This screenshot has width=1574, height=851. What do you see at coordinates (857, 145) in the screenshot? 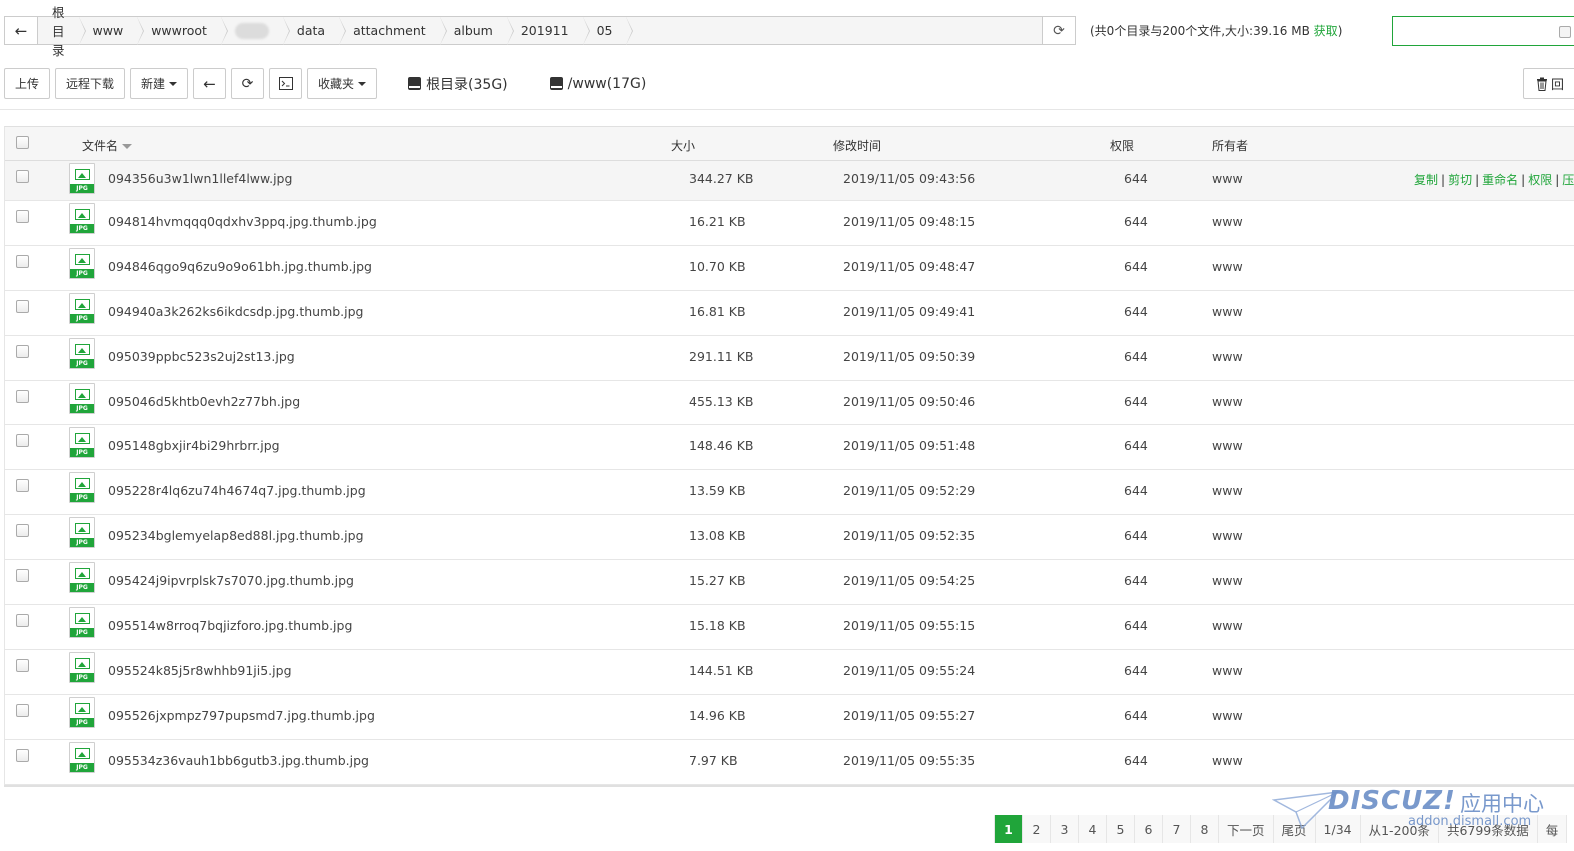
I see `header-mtime: 修改时间` at bounding box center [857, 145].